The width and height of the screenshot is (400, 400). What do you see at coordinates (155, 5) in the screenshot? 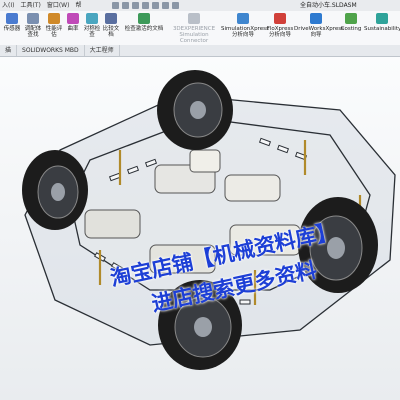
I see `undo-icon` at bounding box center [155, 5].